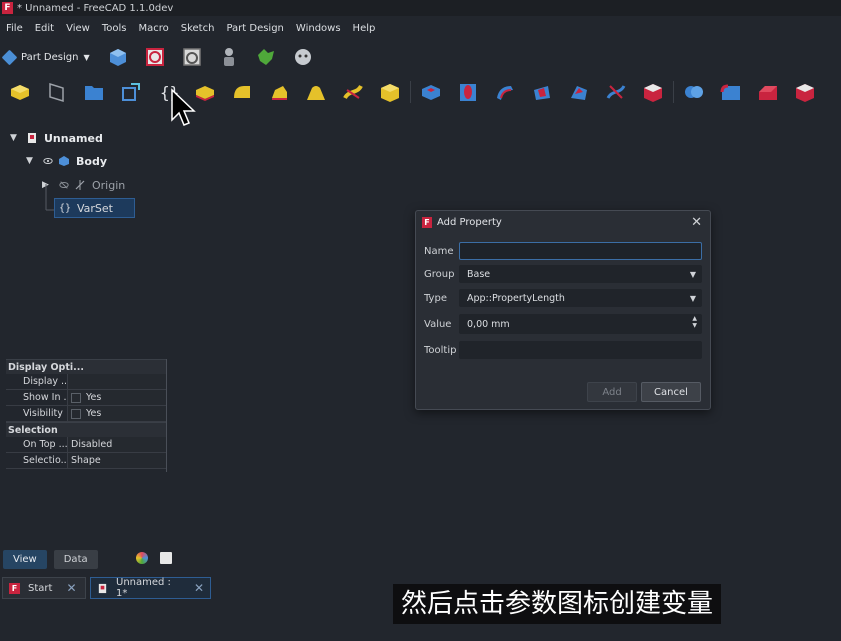  Describe the element at coordinates (229, 57) in the screenshot. I see `robot-icon` at that location.